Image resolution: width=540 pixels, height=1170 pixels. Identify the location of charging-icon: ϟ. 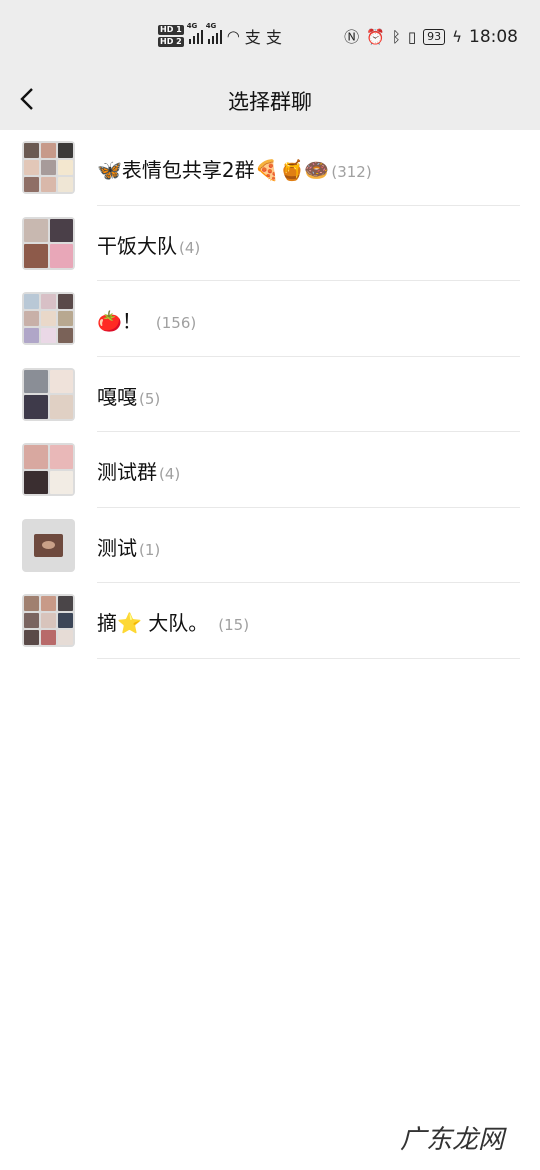
(457, 36).